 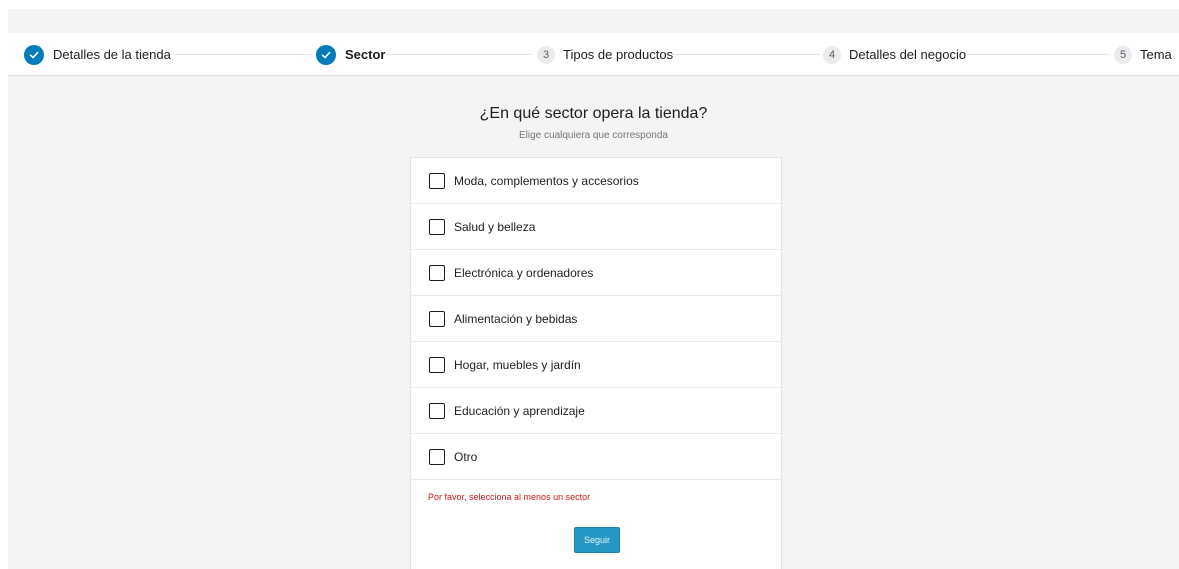 What do you see at coordinates (112, 54) in the screenshot?
I see `step-label: Detalles de la tienda` at bounding box center [112, 54].